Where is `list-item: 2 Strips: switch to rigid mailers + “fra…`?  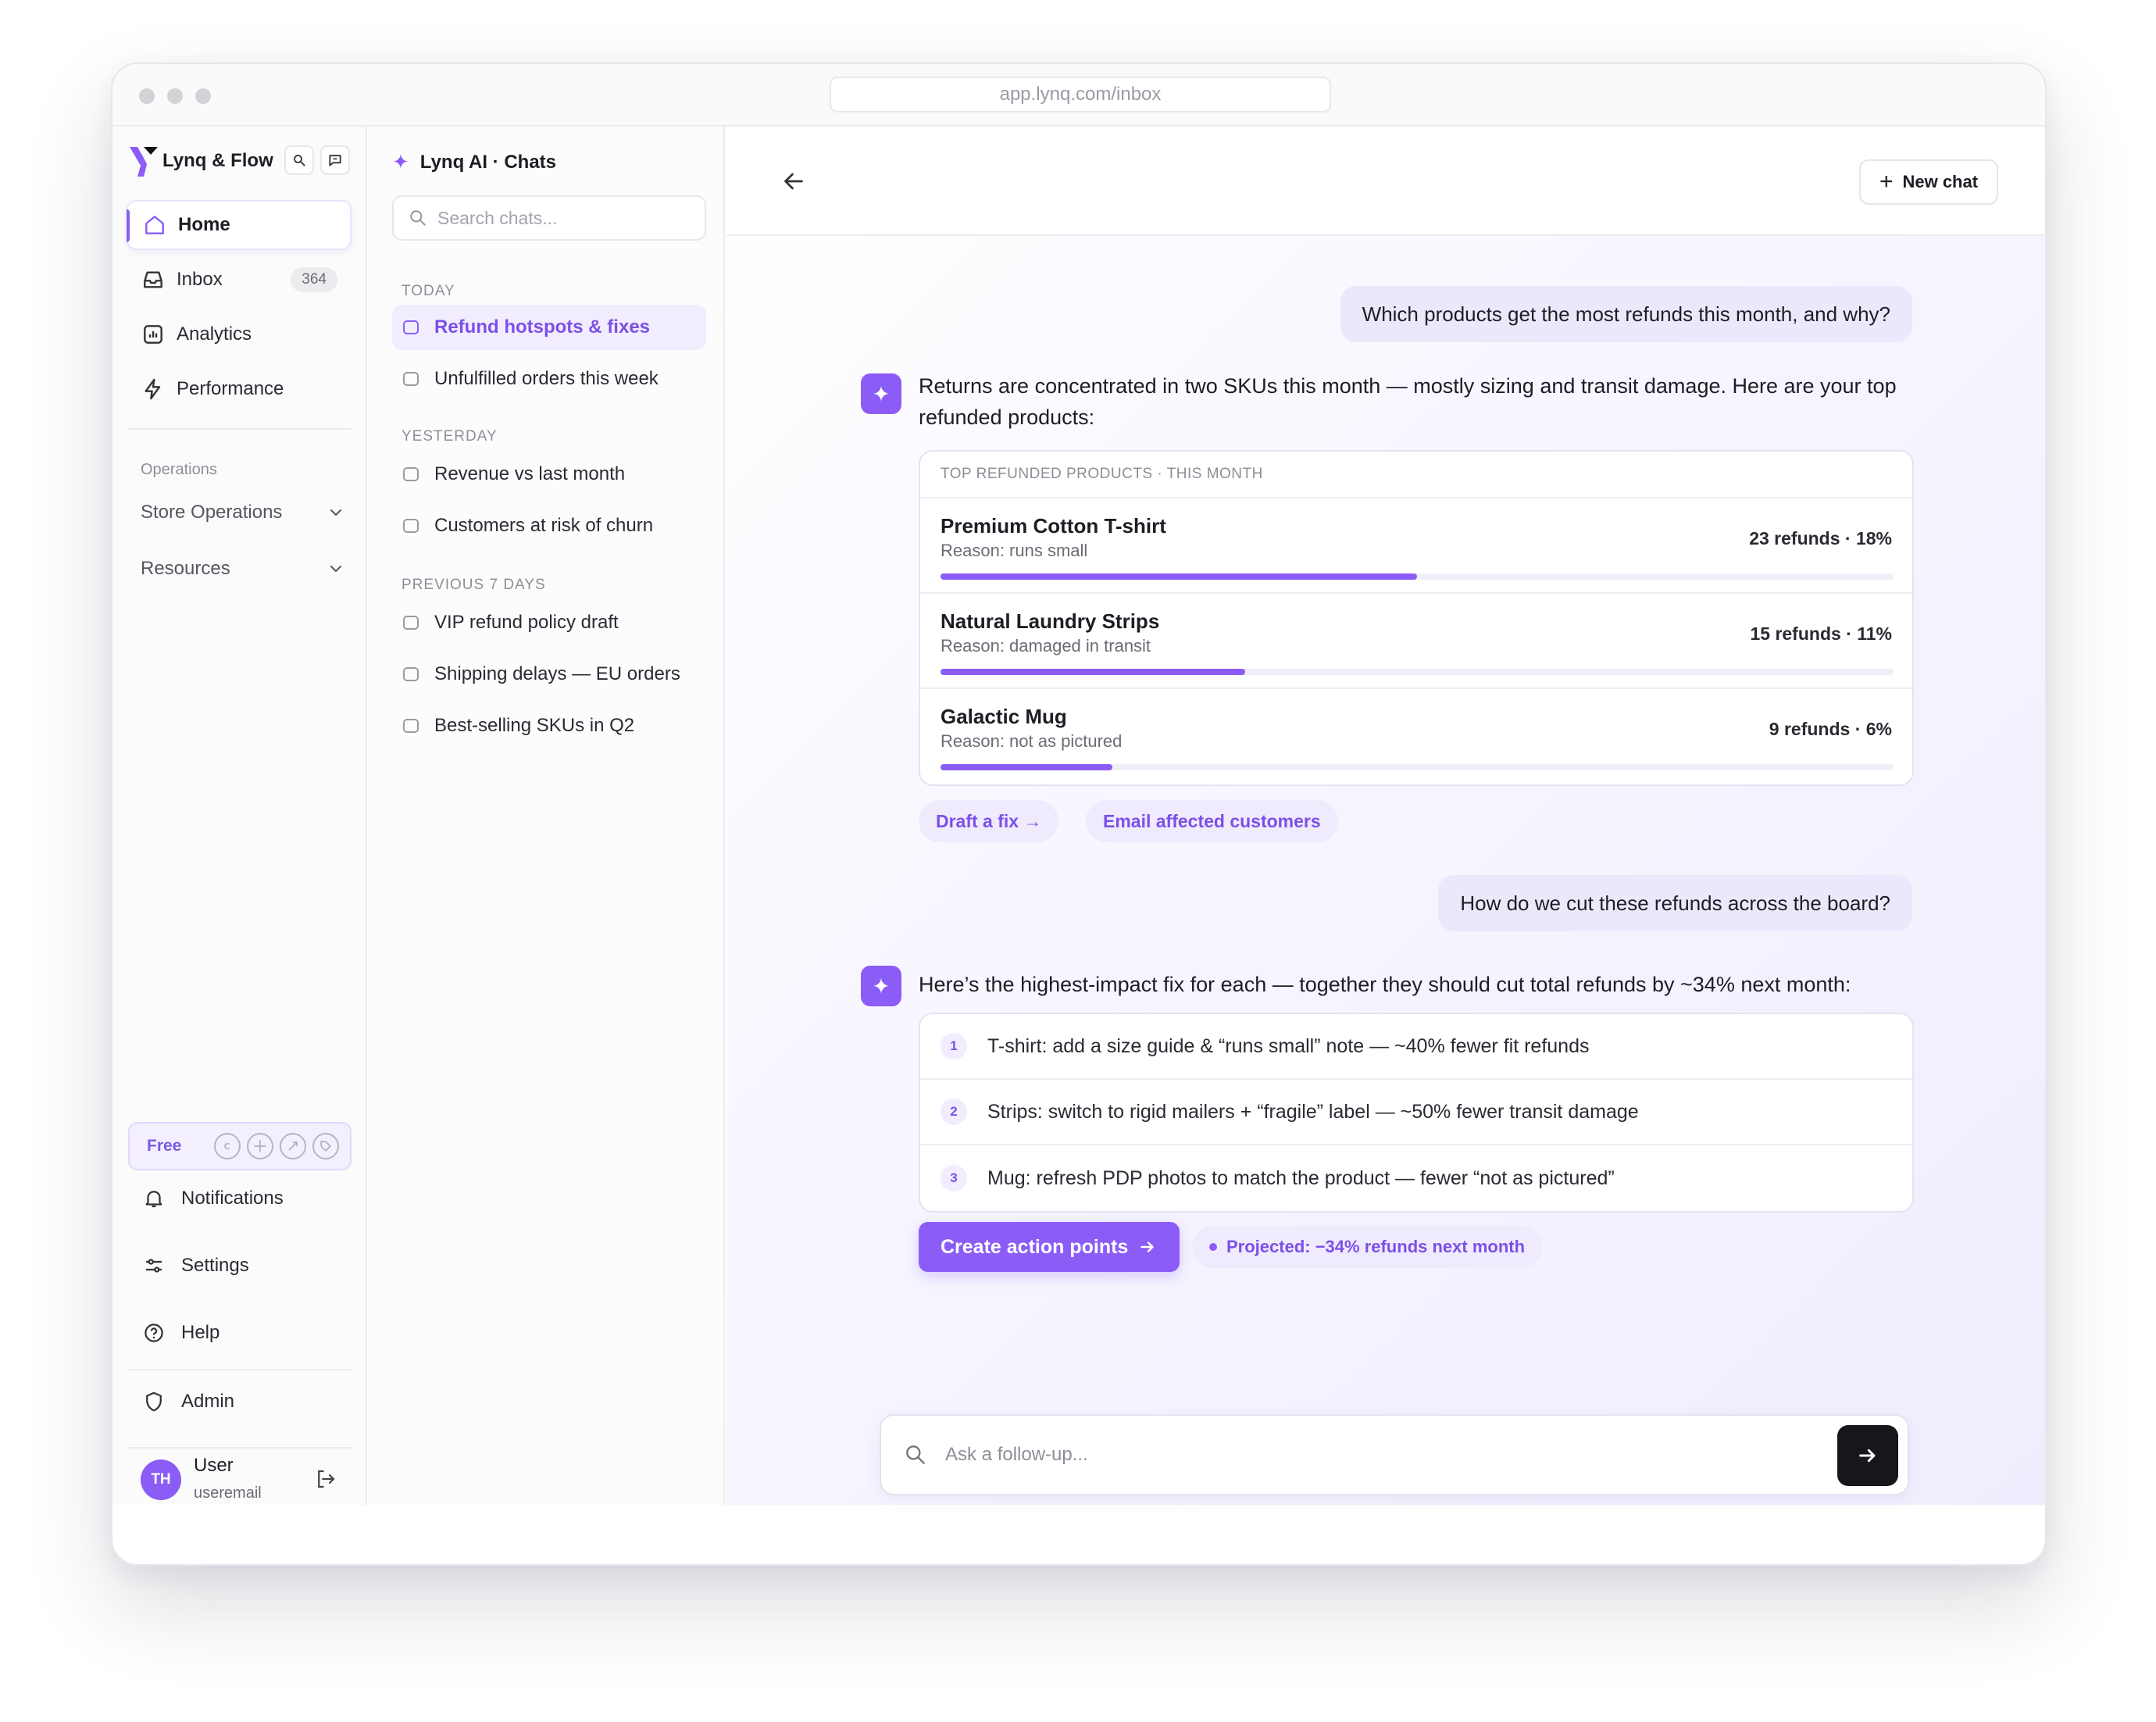
list-item: 2 Strips: switch to rigid mailers + “fra… is located at coordinates (1416, 1112).